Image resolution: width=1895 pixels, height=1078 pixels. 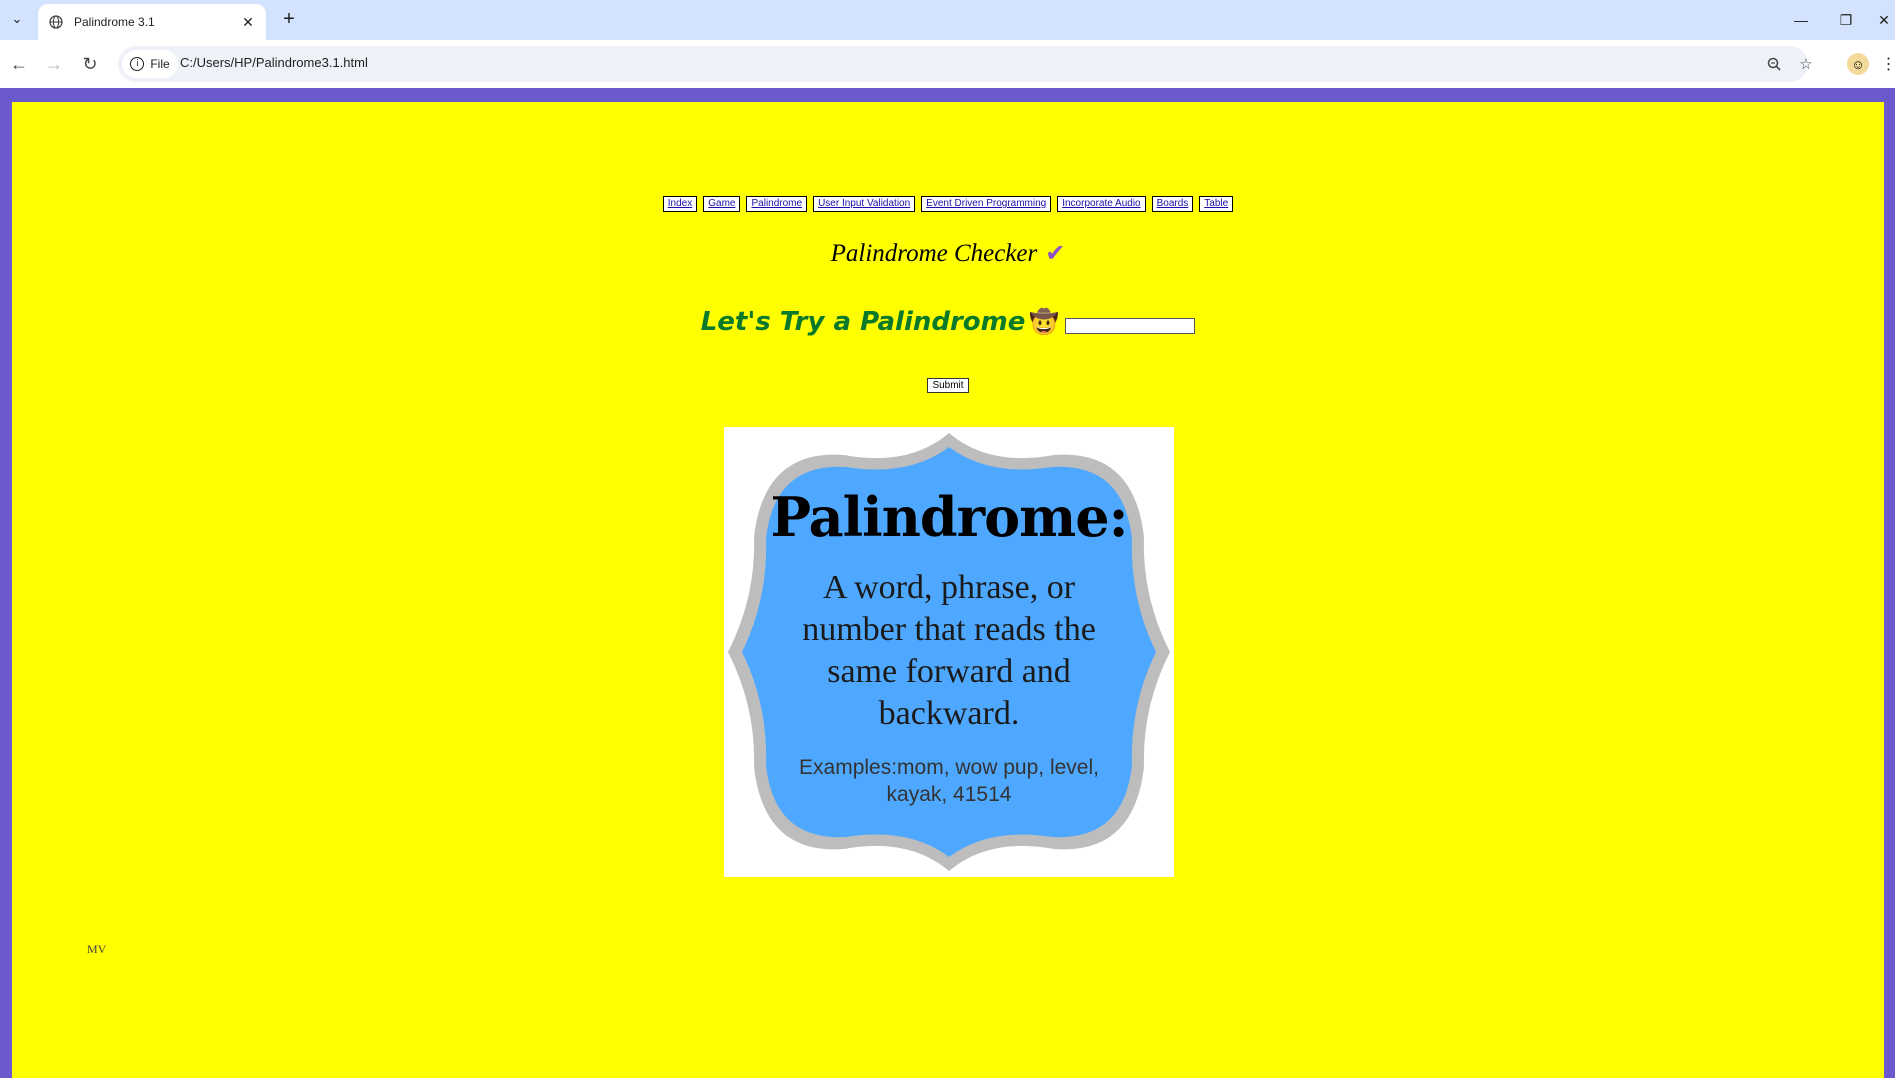 What do you see at coordinates (56, 22) in the screenshot?
I see `globe-icon` at bounding box center [56, 22].